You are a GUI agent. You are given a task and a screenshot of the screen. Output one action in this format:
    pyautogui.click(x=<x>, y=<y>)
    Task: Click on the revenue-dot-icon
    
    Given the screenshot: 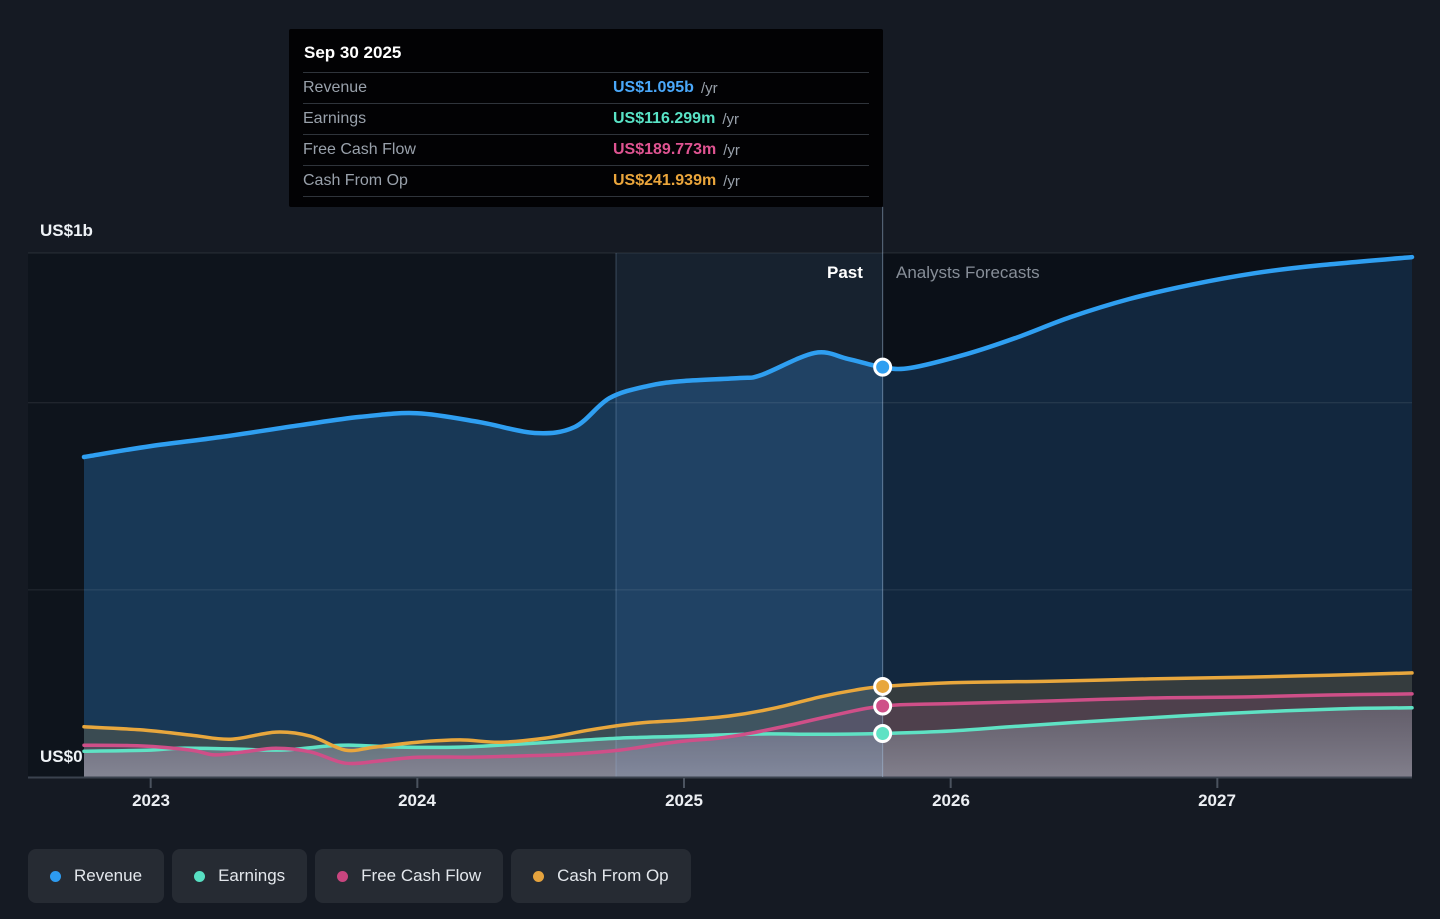 What is the action you would take?
    pyautogui.click(x=55, y=876)
    